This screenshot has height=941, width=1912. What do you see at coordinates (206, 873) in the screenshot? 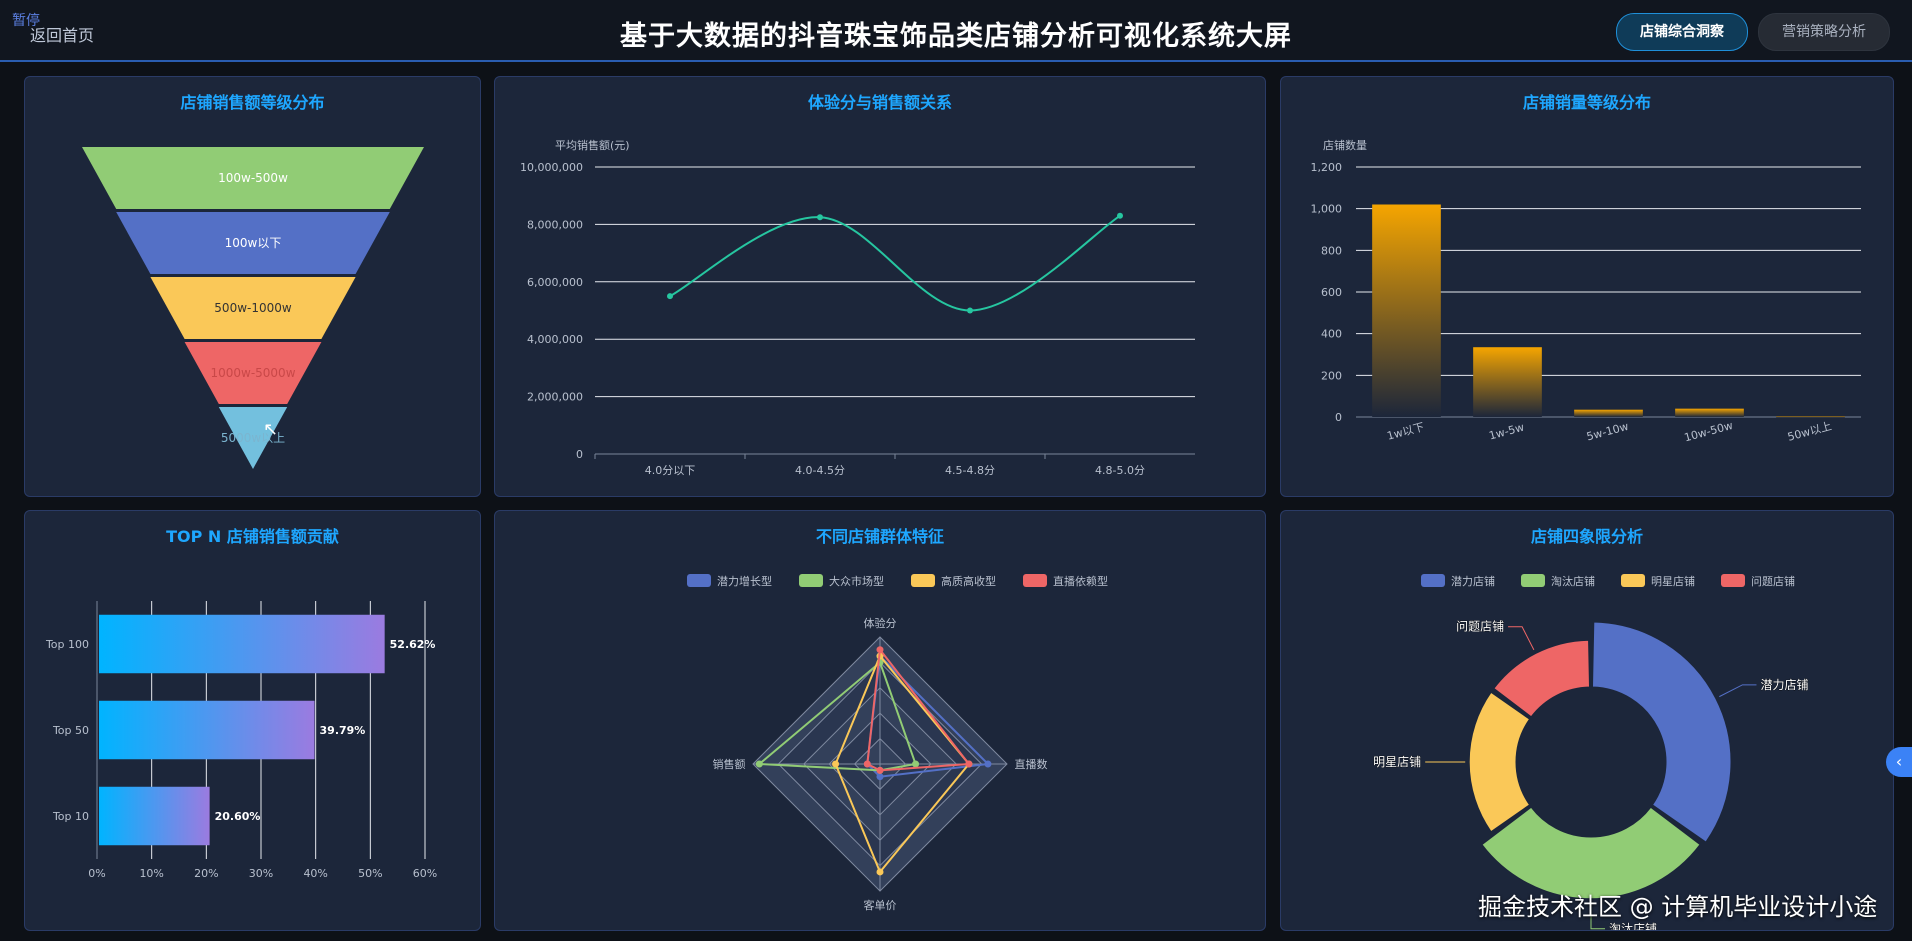
I see `x-tick-label: 20%` at bounding box center [206, 873].